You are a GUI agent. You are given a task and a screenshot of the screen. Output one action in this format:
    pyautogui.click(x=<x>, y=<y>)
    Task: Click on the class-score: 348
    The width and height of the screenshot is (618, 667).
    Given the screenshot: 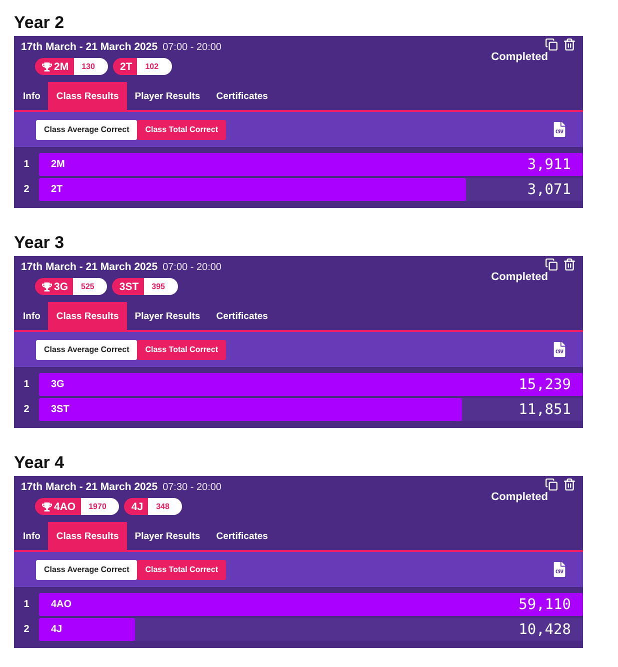 What is the action you would take?
    pyautogui.click(x=165, y=506)
    